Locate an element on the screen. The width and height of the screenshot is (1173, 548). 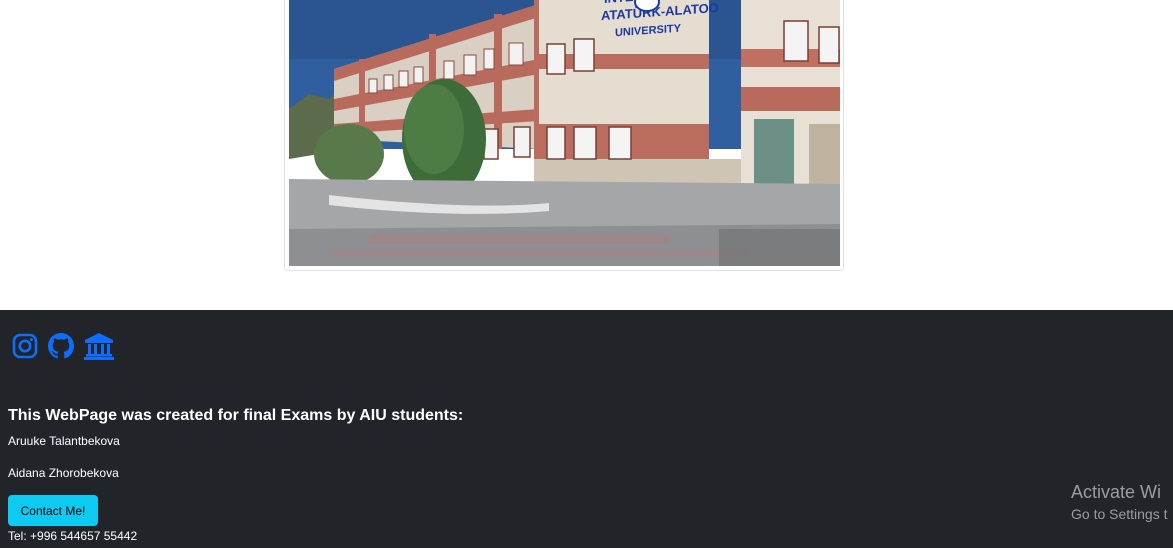
bank-icon is located at coordinates (99, 346).